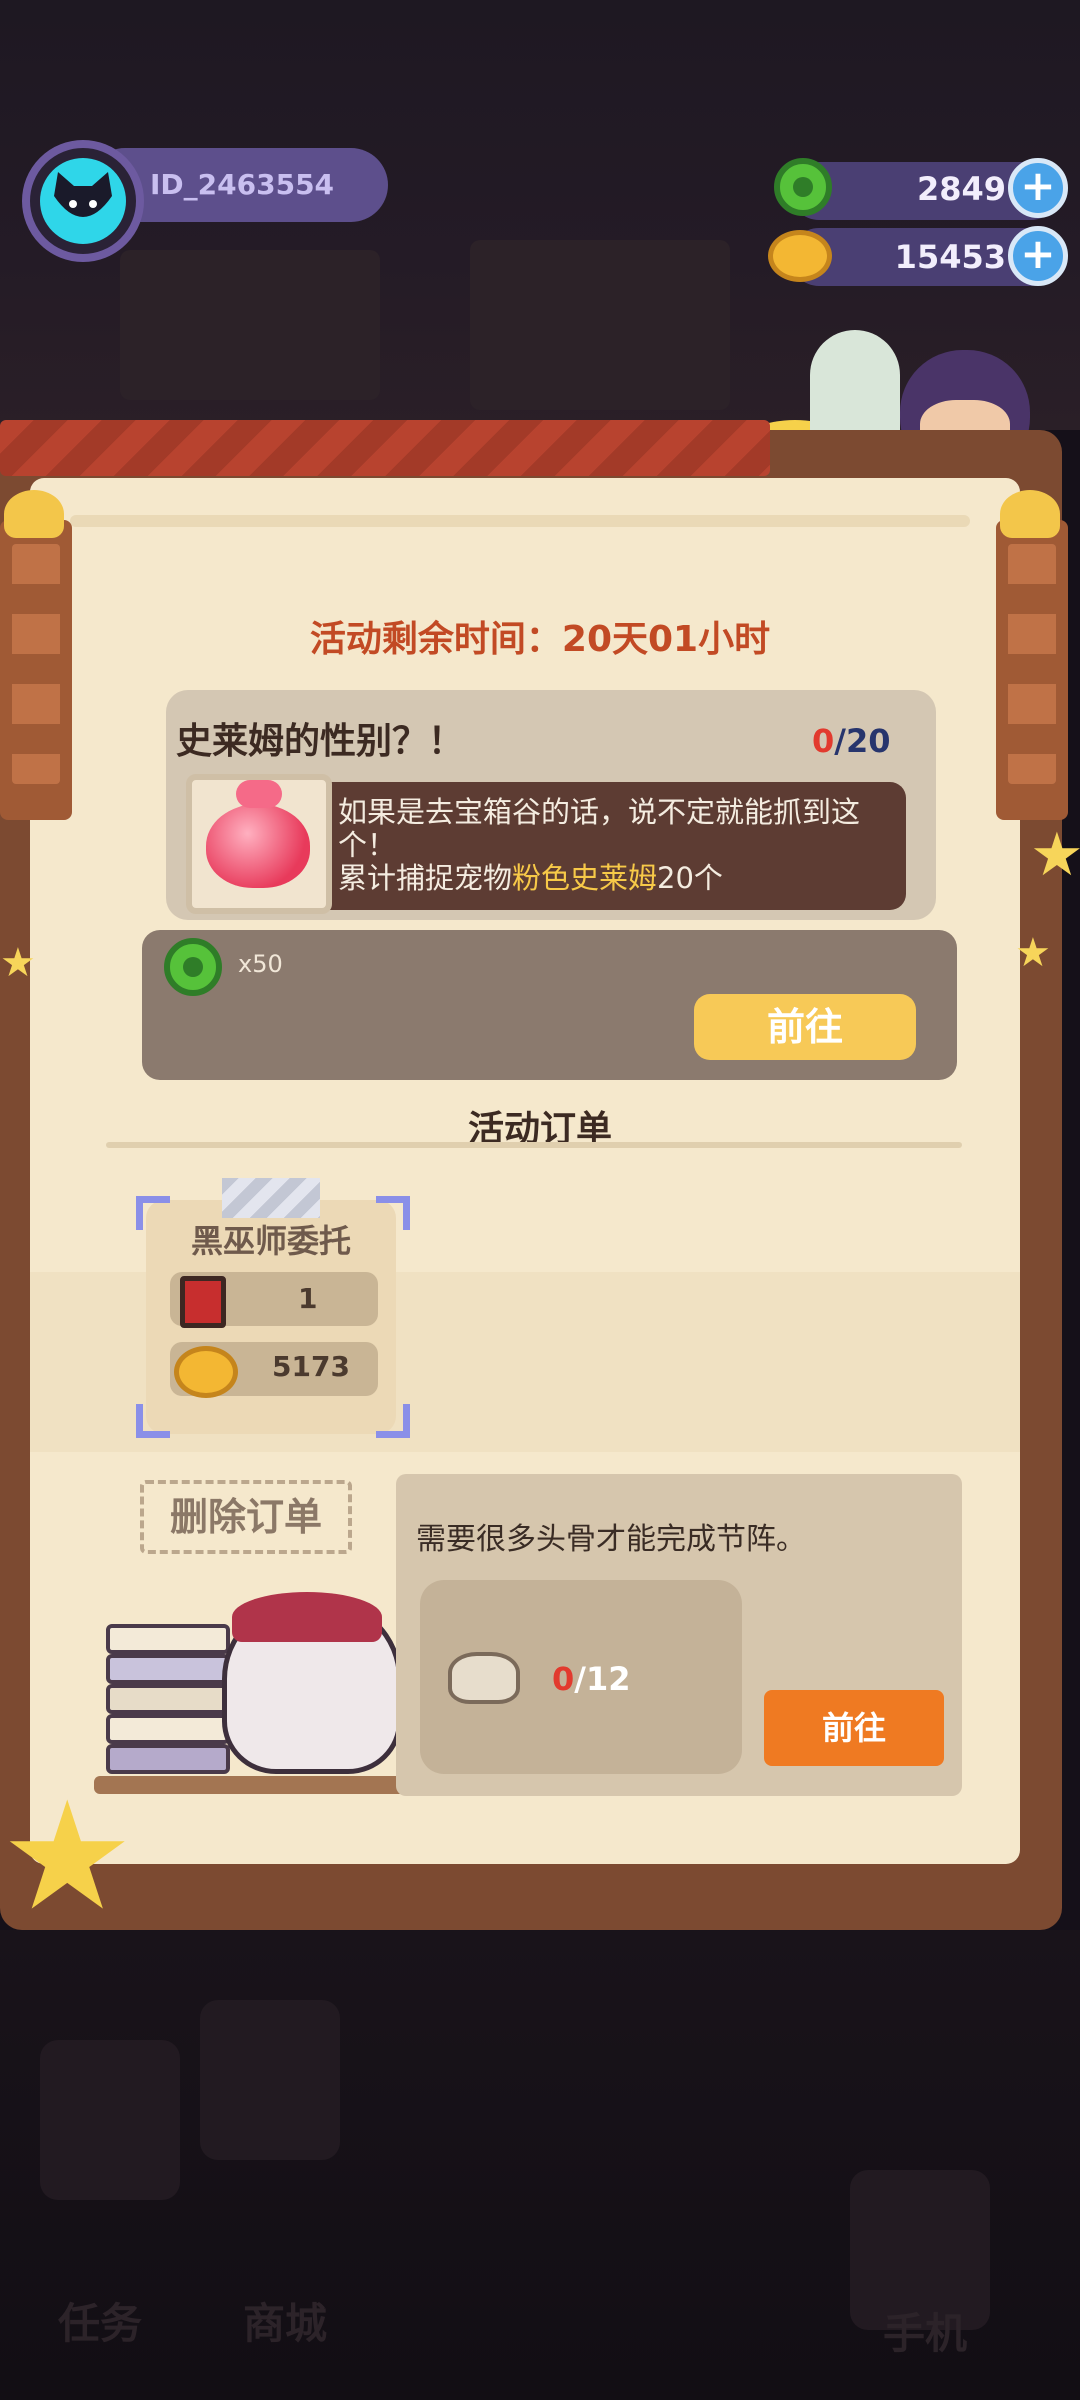 This screenshot has width=1080, height=2400. Describe the element at coordinates (260, 964) in the screenshot. I see `quest-reward-count: x50` at that location.